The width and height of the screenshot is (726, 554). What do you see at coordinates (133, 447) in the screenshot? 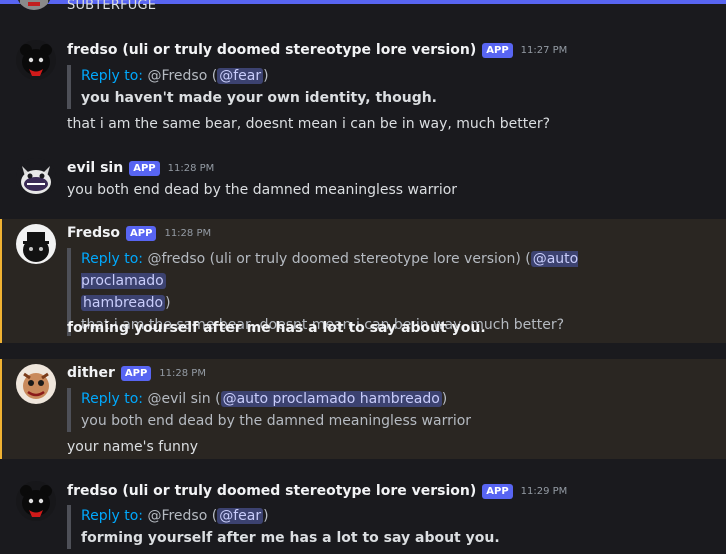
I see `message-body: your name's funny` at bounding box center [133, 447].